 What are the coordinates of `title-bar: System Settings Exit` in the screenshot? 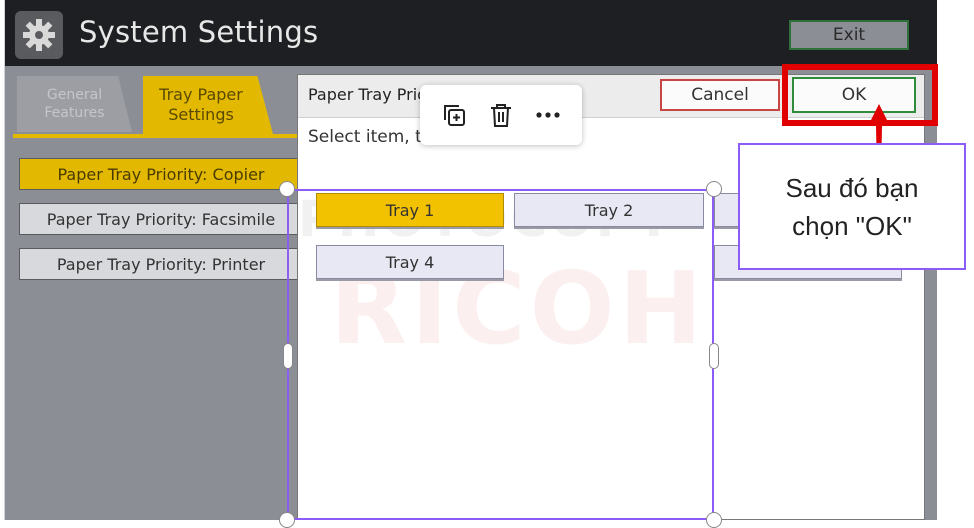 It's located at (471, 33).